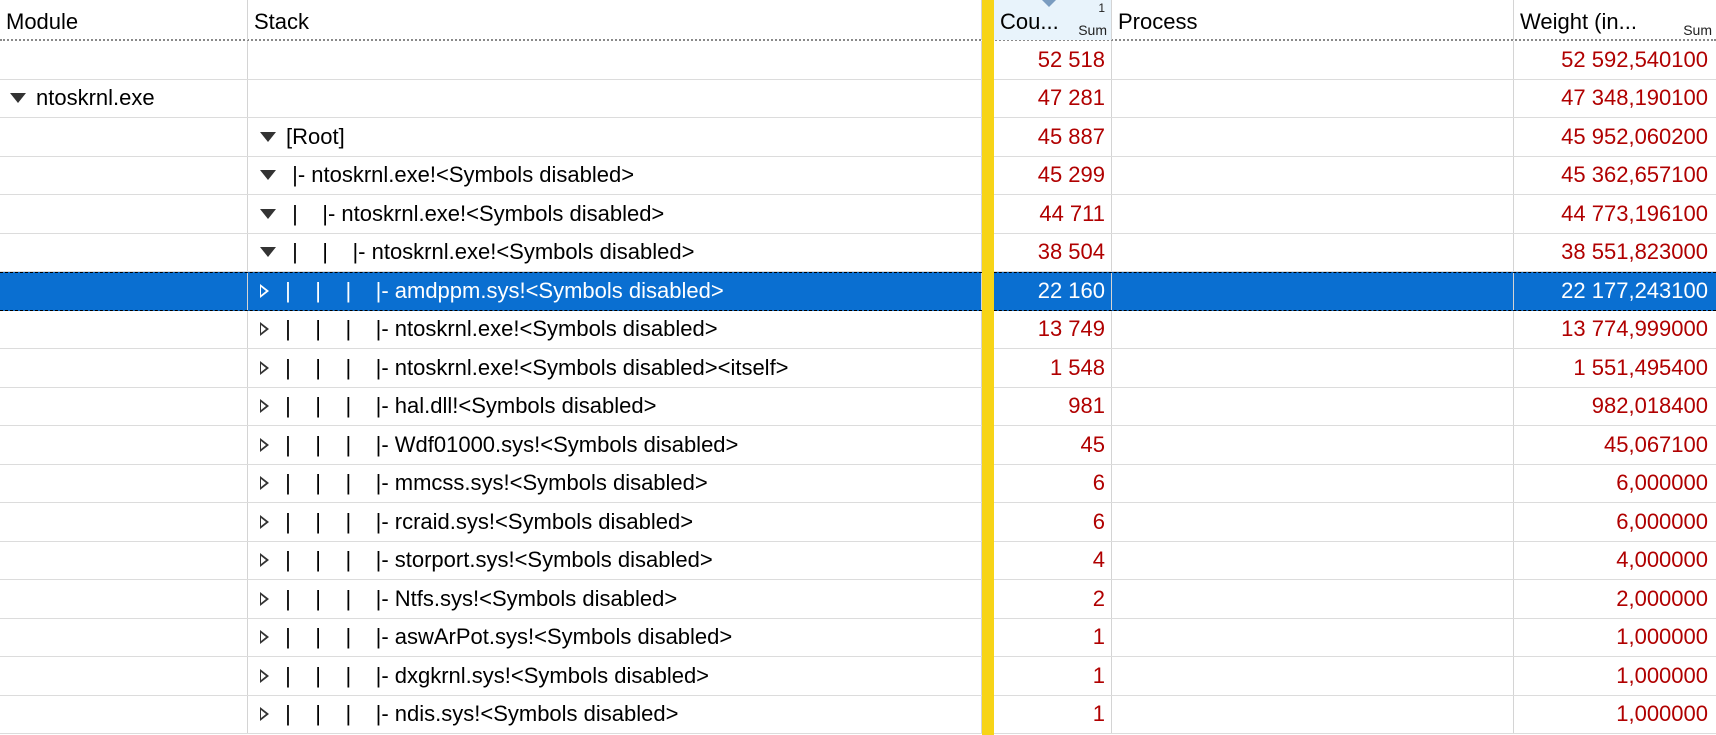  I want to click on count-value: 45, so click(1092, 444).